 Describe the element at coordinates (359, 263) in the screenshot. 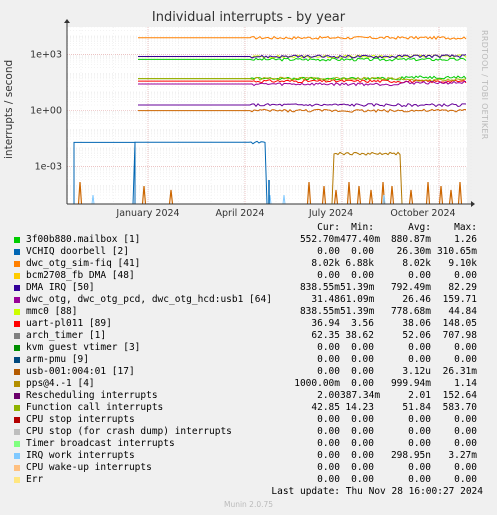

I see `legend-min-value: 6.88k` at that location.